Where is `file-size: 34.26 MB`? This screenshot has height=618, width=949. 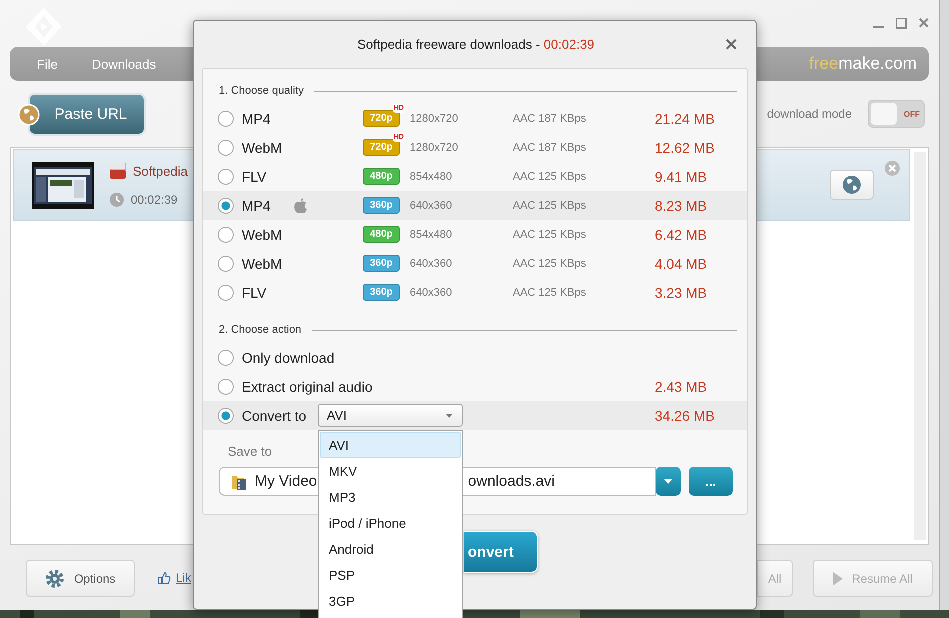 file-size: 34.26 MB is located at coordinates (685, 416).